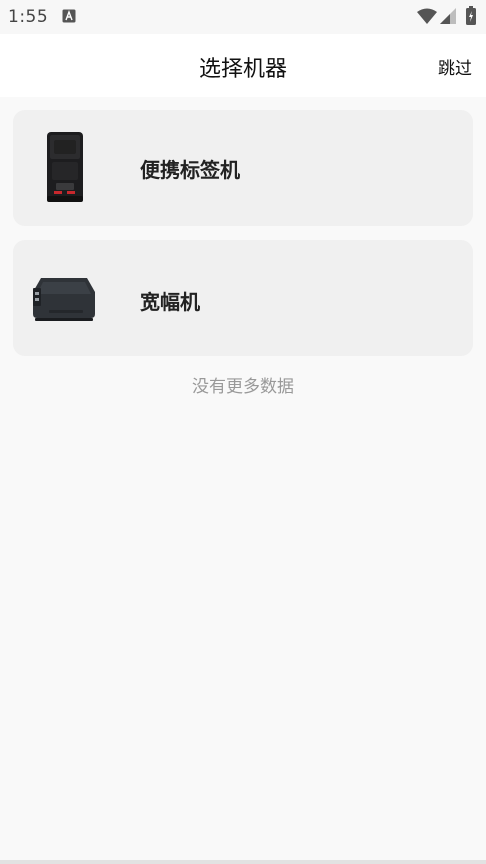 This screenshot has height=864, width=486. Describe the element at coordinates (28, 17) in the screenshot. I see `status-time: 1:55` at that location.